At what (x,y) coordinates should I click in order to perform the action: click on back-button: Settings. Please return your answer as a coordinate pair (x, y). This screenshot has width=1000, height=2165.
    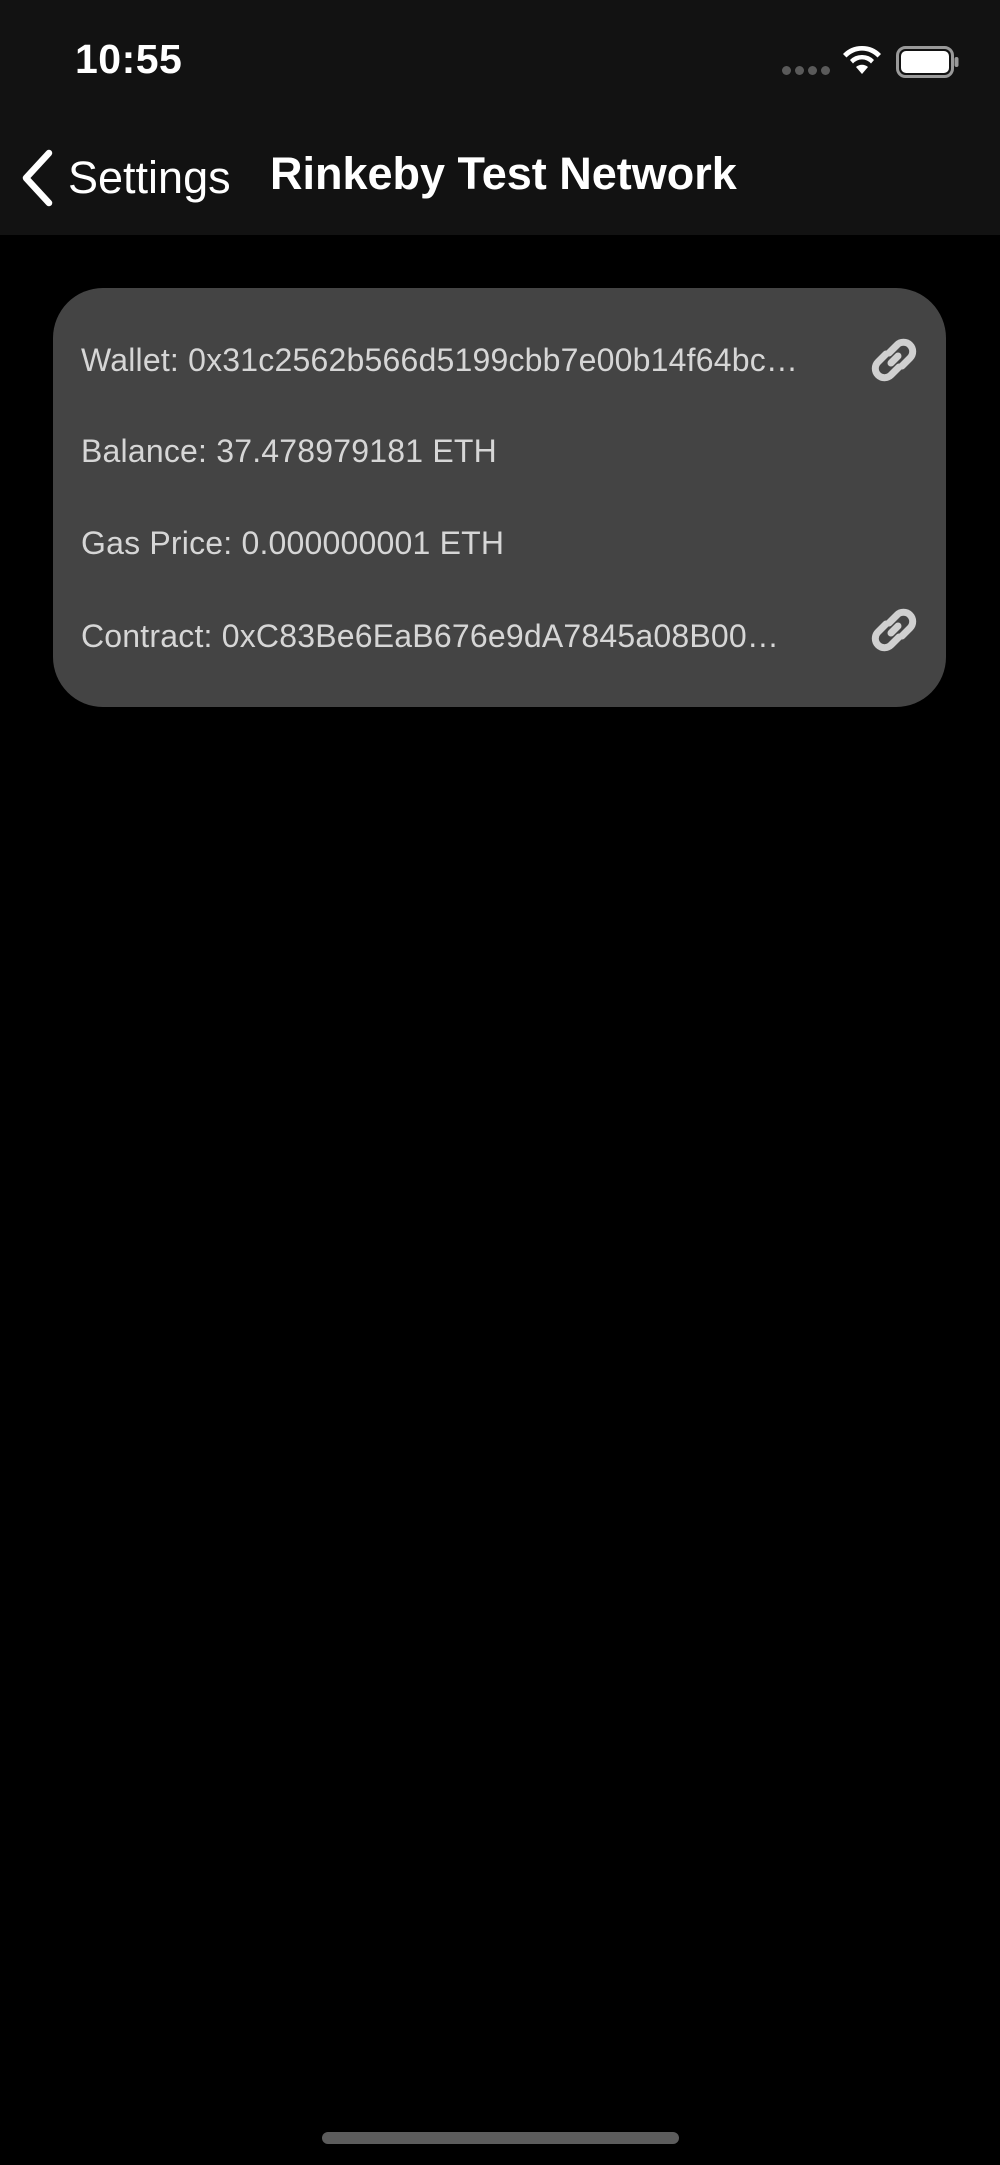
    Looking at the image, I should click on (125, 178).